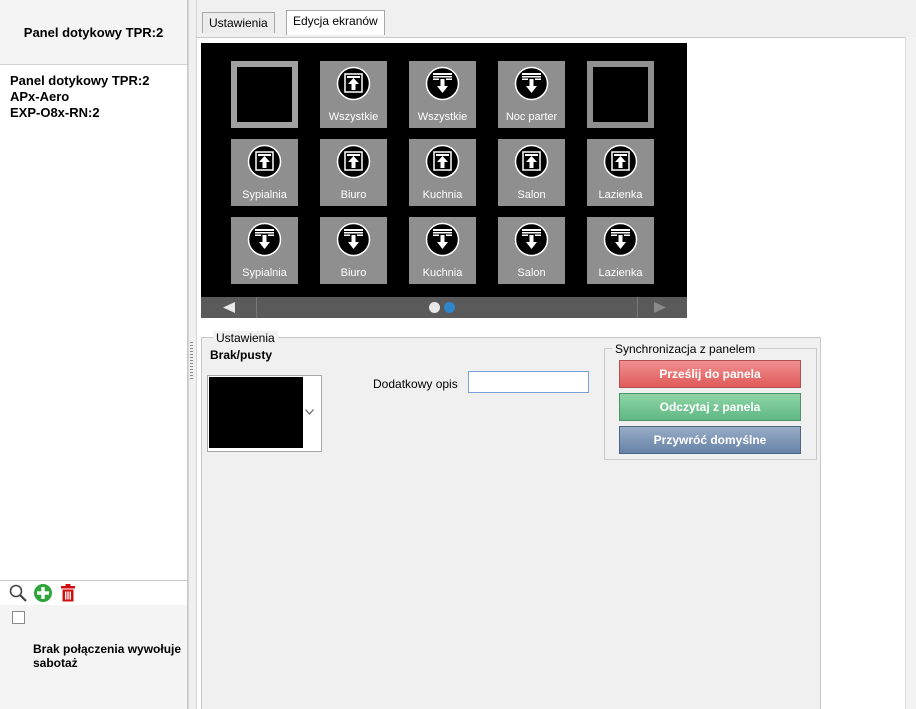 The image size is (916, 709). Describe the element at coordinates (79, 81) in the screenshot. I see `tree-item-panel: Panel dotykowy TPR:2` at that location.